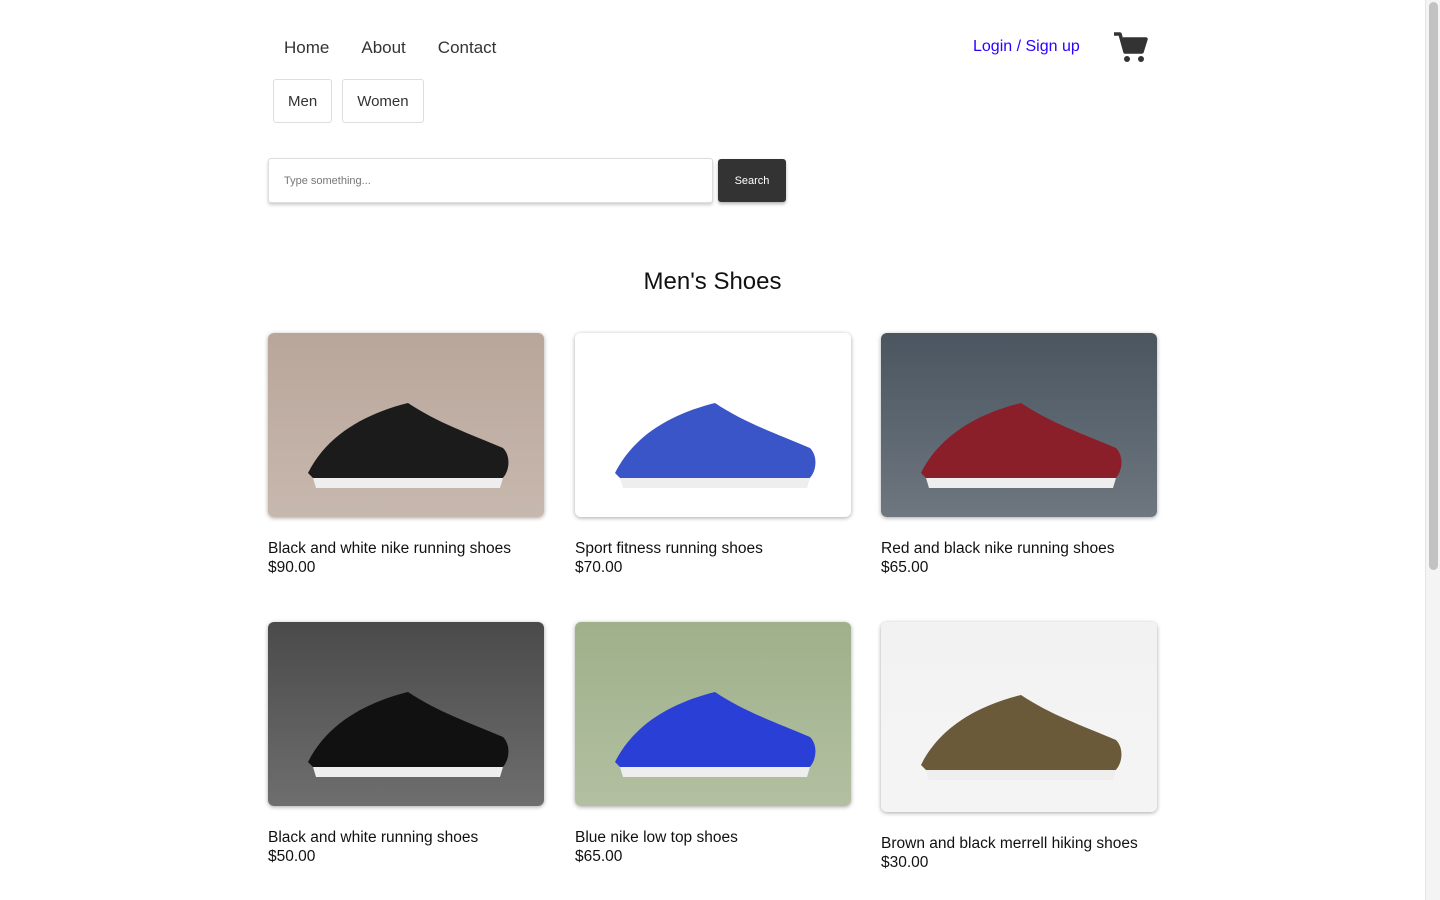  What do you see at coordinates (383, 101) in the screenshot?
I see `category-women: Women` at bounding box center [383, 101].